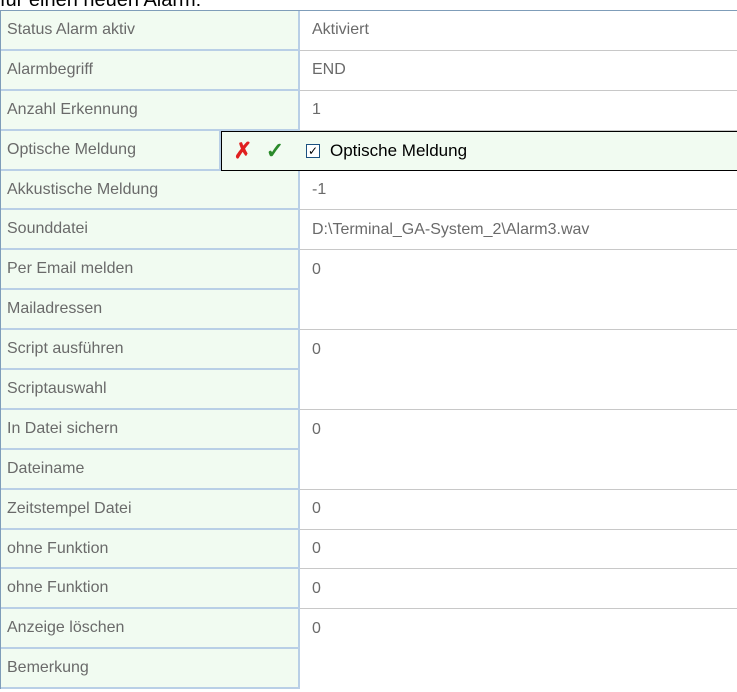 The image size is (737, 692). I want to click on grid-row: Dateiname, so click(369, 469).